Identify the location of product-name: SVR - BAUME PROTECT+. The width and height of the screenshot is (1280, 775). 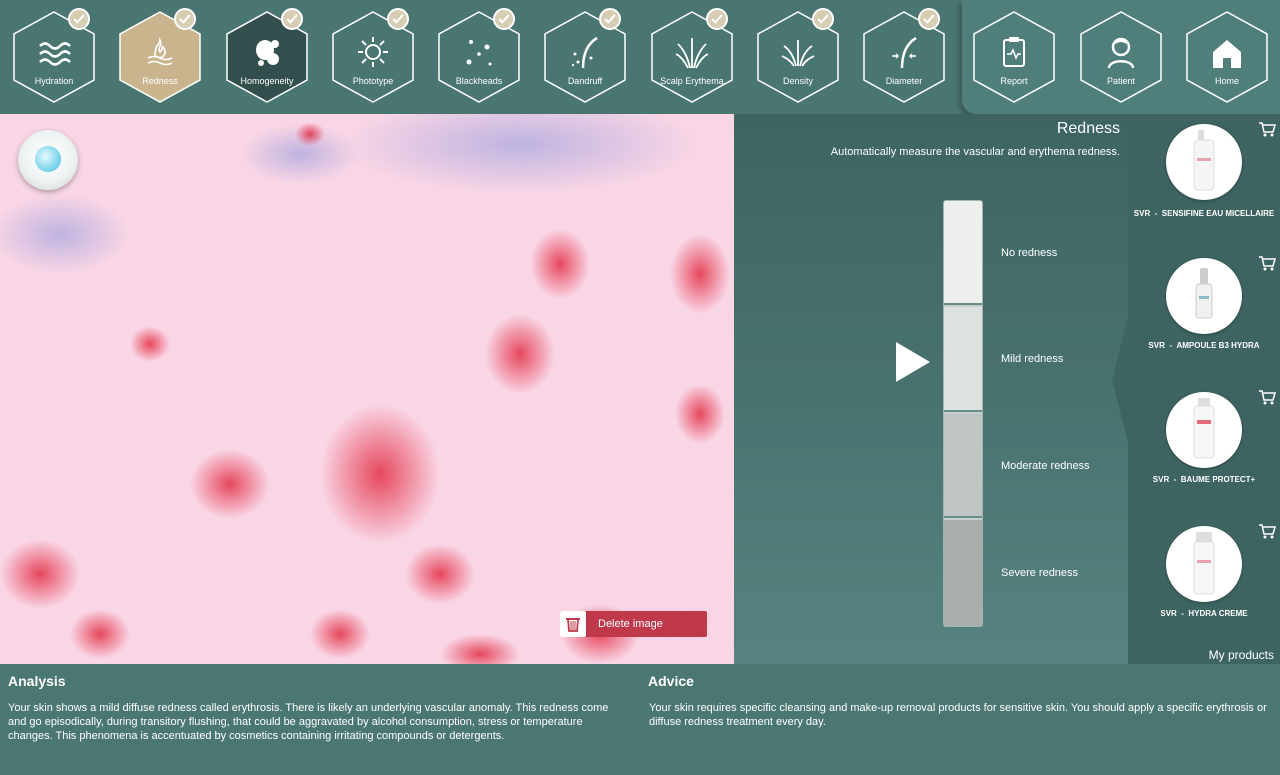
(1204, 479).